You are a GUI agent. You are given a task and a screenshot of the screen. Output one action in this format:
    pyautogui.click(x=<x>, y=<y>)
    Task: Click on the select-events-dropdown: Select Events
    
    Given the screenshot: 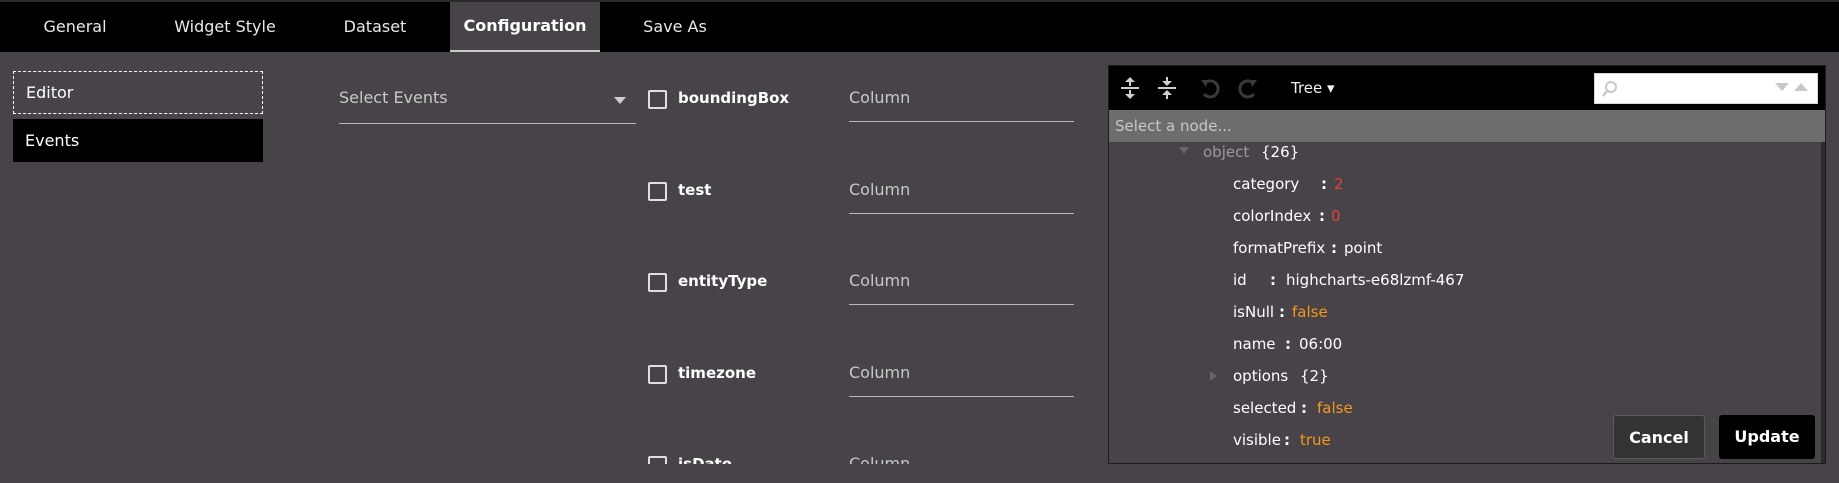 What is the action you would take?
    pyautogui.click(x=487, y=102)
    